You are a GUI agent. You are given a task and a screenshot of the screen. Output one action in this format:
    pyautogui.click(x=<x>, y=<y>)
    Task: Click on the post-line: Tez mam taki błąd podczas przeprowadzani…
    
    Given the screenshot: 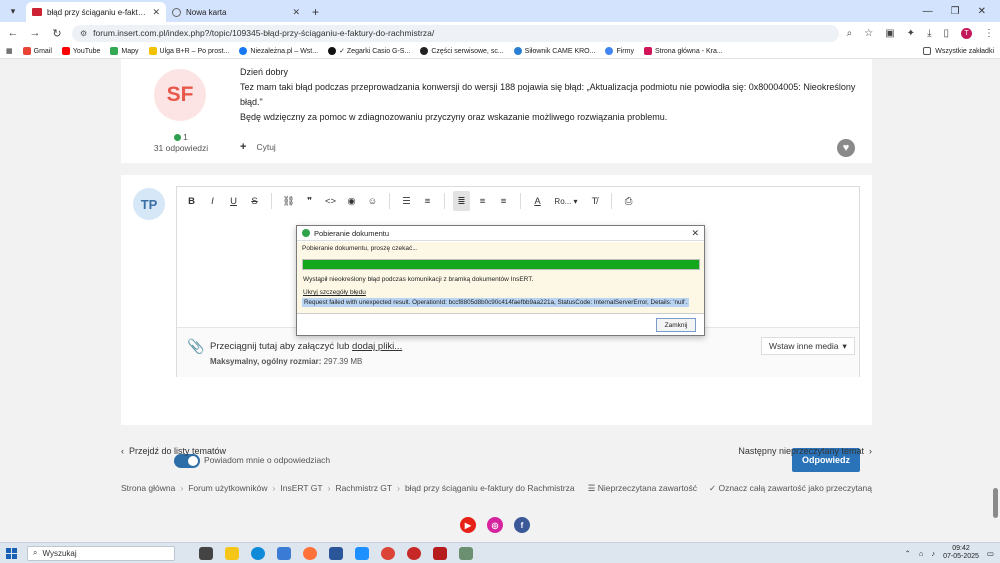 What is the action you would take?
    pyautogui.click(x=548, y=94)
    